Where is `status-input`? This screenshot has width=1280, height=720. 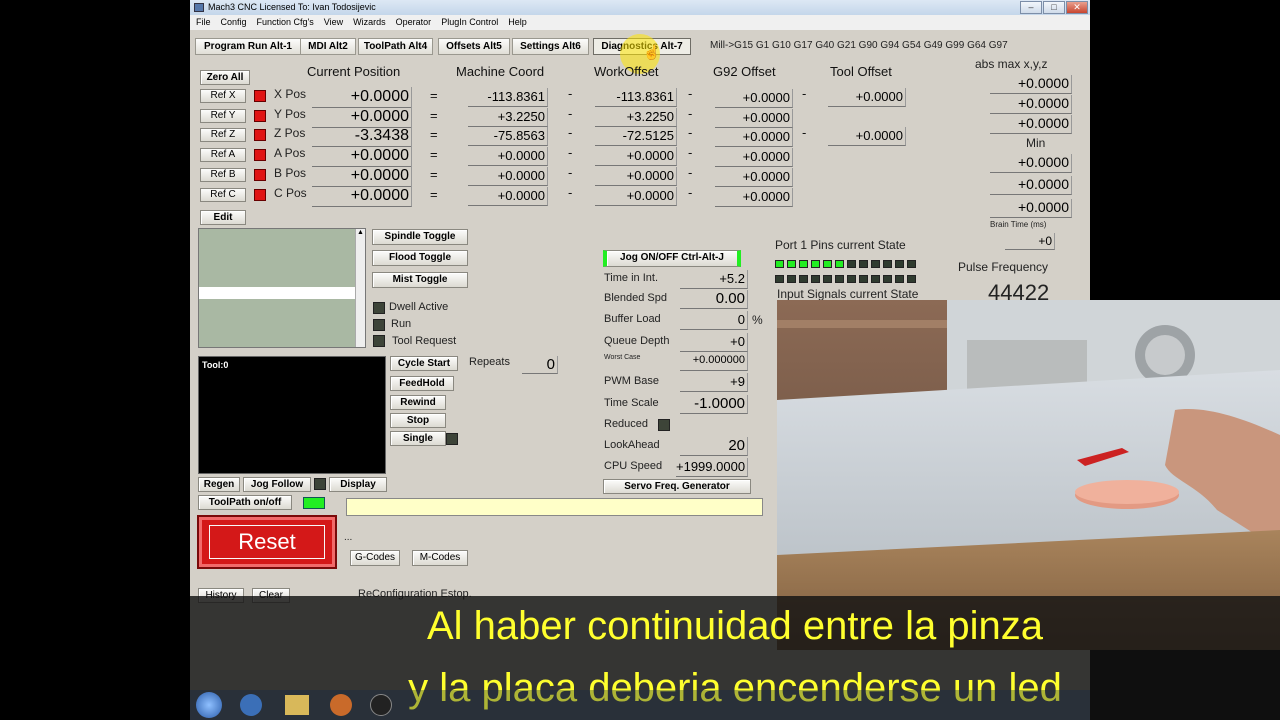 status-input is located at coordinates (554, 507).